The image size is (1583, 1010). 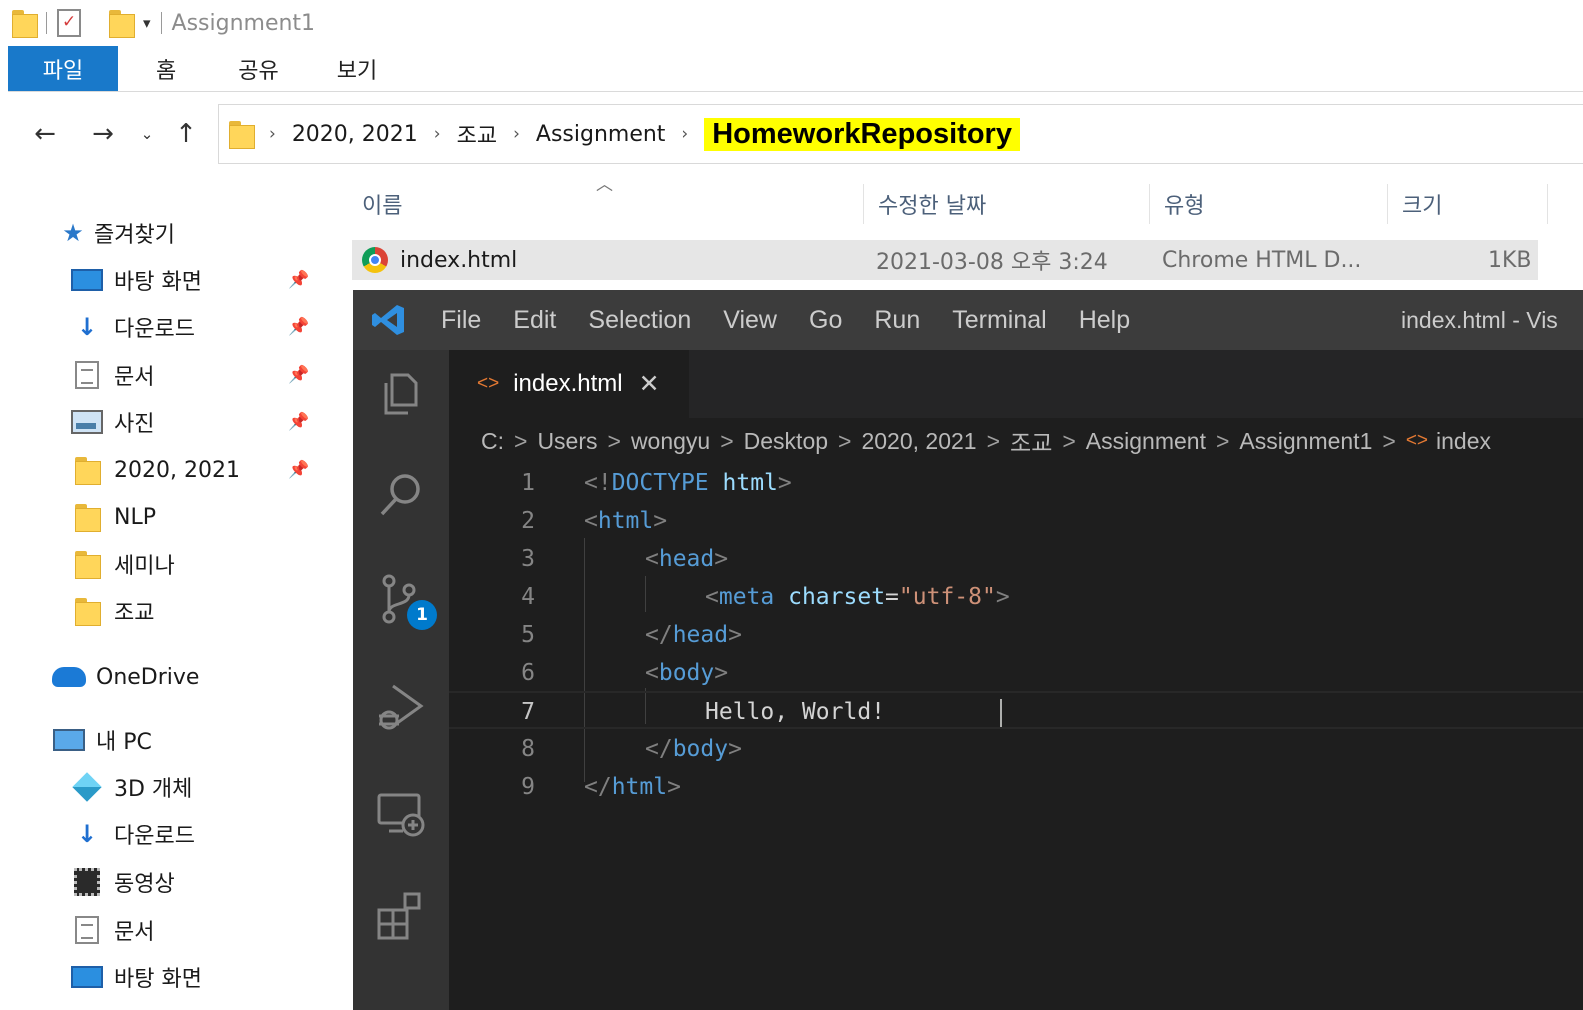 I want to click on code-line: 9 </html>, so click(x=601, y=787).